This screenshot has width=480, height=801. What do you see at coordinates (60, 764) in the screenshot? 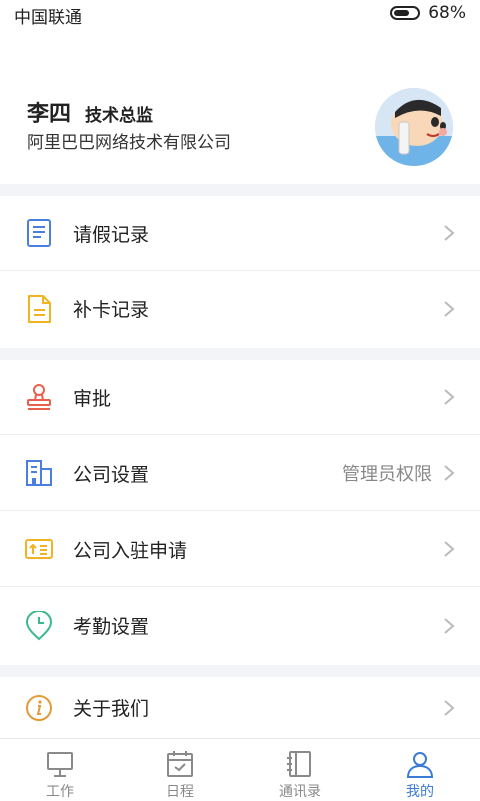
I see `monitor-icon` at bounding box center [60, 764].